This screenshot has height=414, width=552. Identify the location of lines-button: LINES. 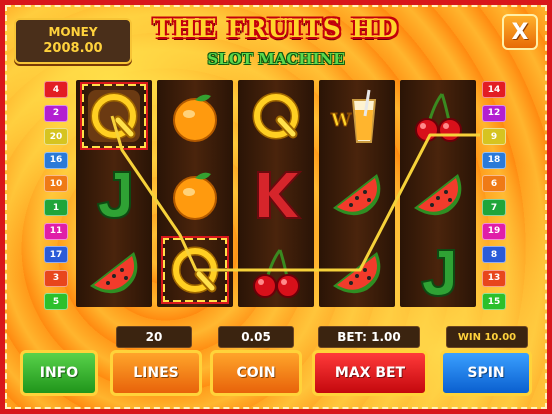
(156, 373).